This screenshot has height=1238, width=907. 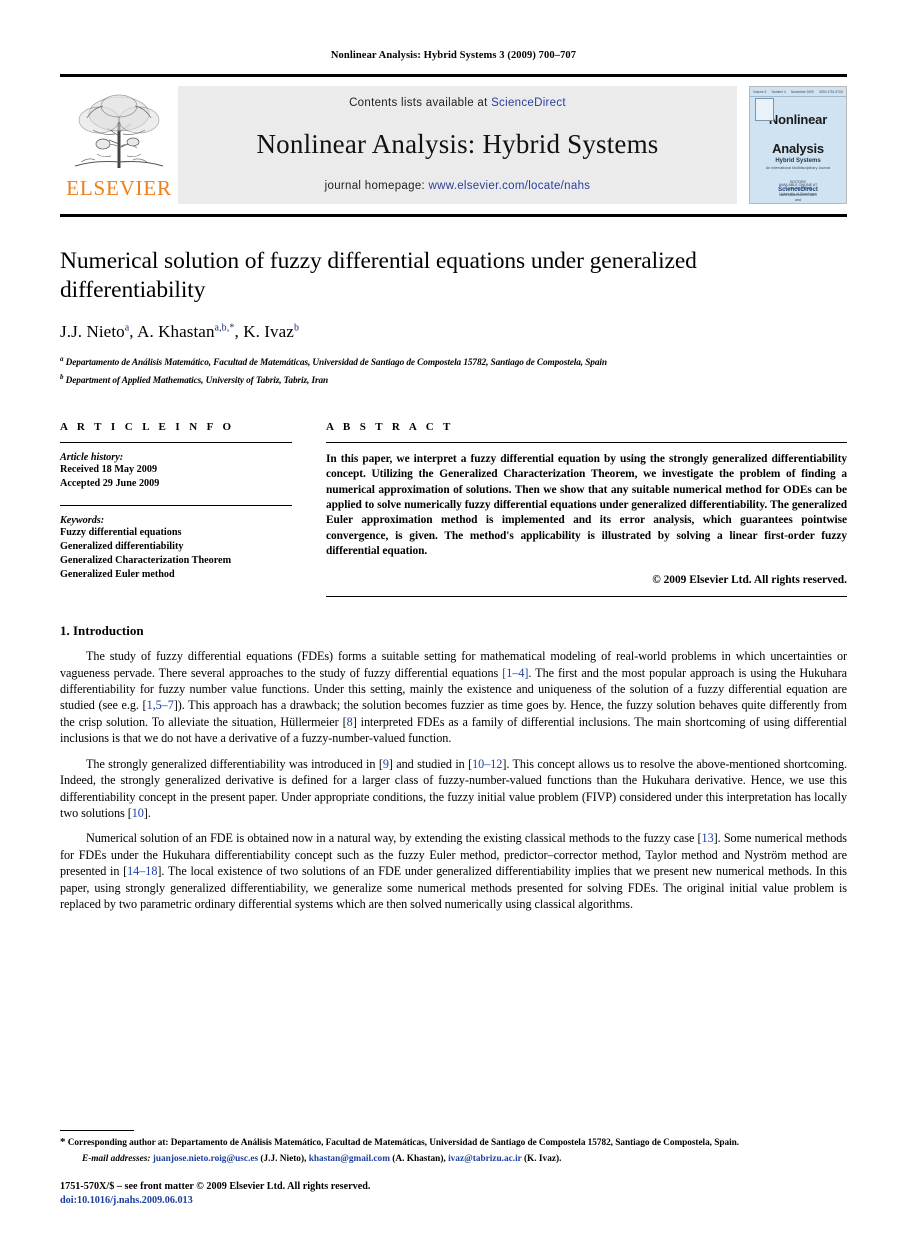 What do you see at coordinates (92, 458) in the screenshot?
I see `article-history-label: Article history:` at bounding box center [92, 458].